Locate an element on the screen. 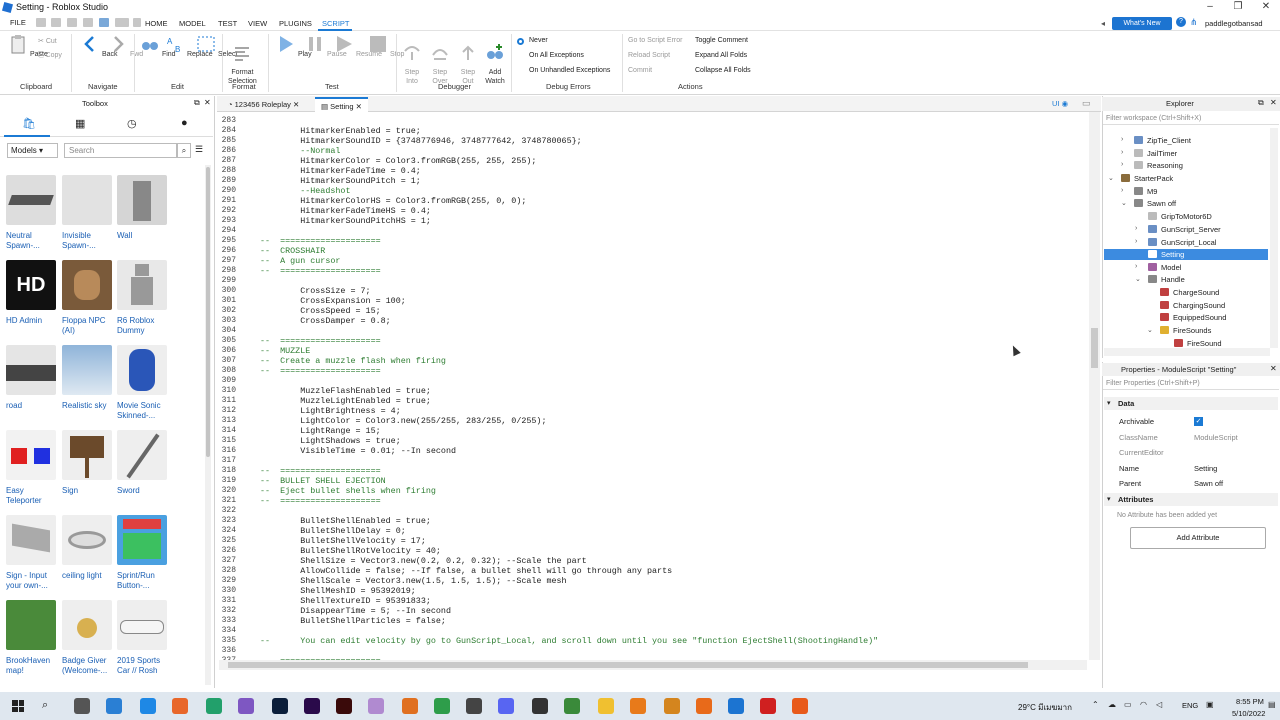  roblox-studio-taskbar-icon is located at coordinates (736, 706).